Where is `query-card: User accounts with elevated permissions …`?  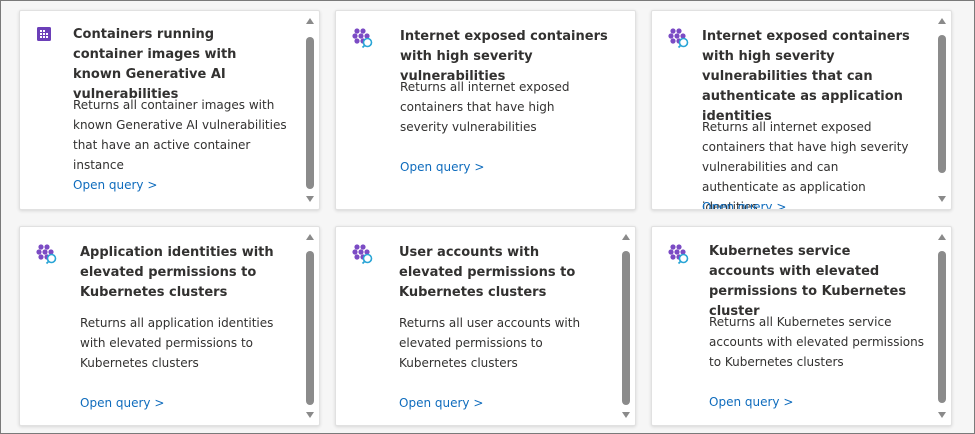
query-card: User accounts with elevated permissions … is located at coordinates (485, 326).